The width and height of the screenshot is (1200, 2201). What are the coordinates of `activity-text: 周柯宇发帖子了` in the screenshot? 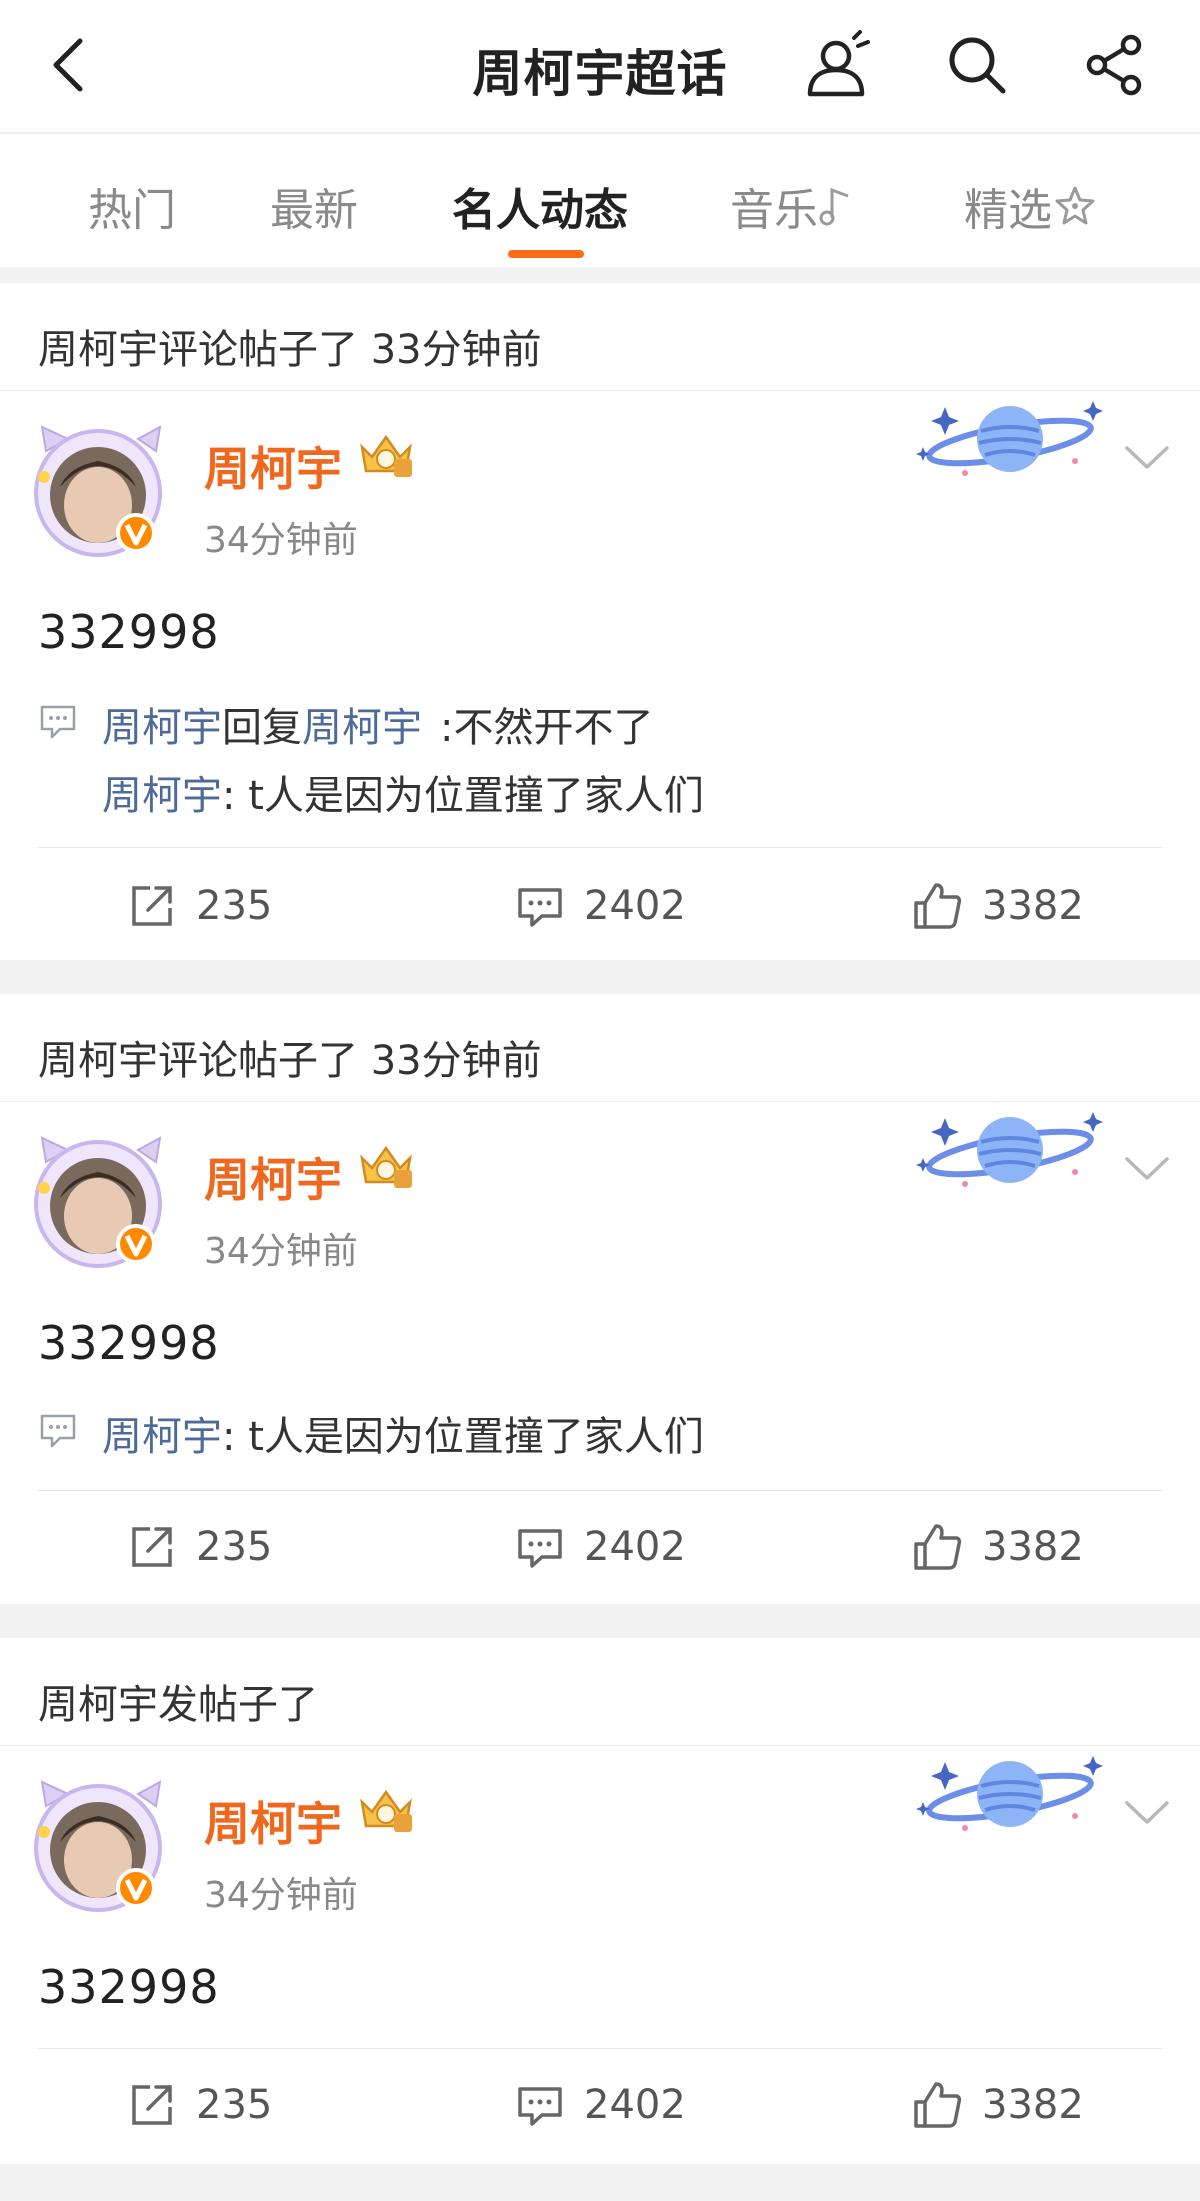 It's located at (178, 1705).